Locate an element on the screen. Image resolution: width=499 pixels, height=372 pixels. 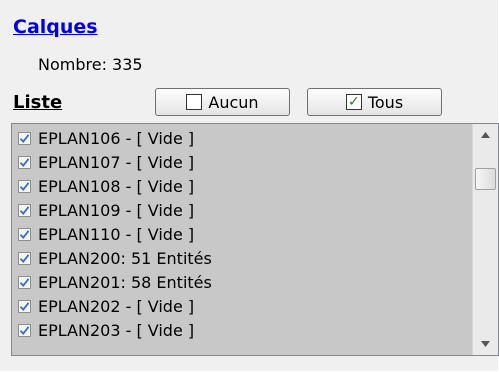
layer-list-item: EPLAN110 - [ Vide ] is located at coordinates (106, 234).